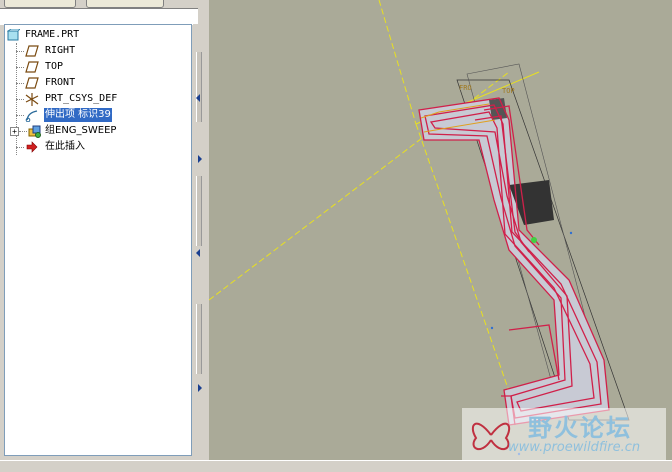 This screenshot has width=672, height=472. I want to click on tree-item-label: 伸出项 标识39, so click(78, 115).